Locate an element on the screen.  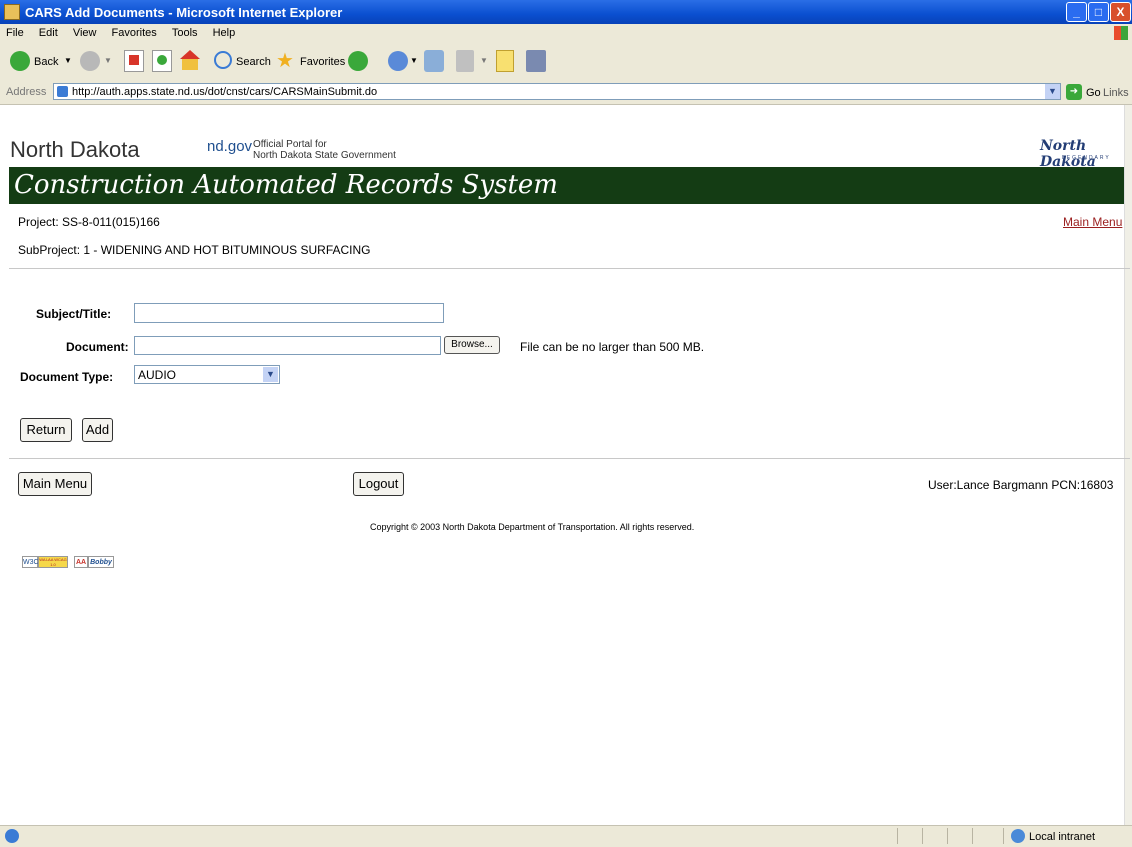
document-type-label: Document Type: is located at coordinates (67, 377).